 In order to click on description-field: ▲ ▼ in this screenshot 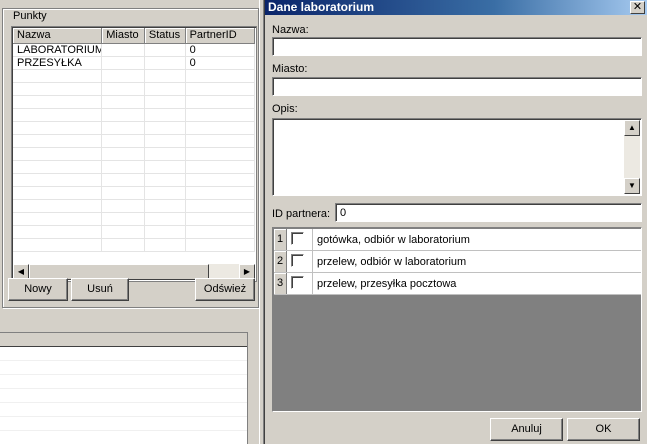, I will do `click(457, 157)`.